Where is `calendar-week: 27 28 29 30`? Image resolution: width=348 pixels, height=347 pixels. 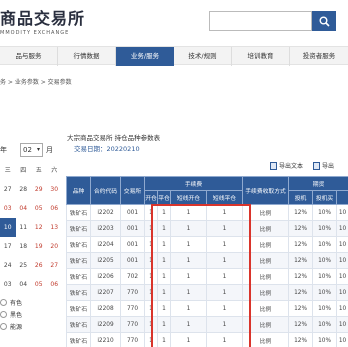 calendar-week: 27 28 29 30 is located at coordinates (31, 189).